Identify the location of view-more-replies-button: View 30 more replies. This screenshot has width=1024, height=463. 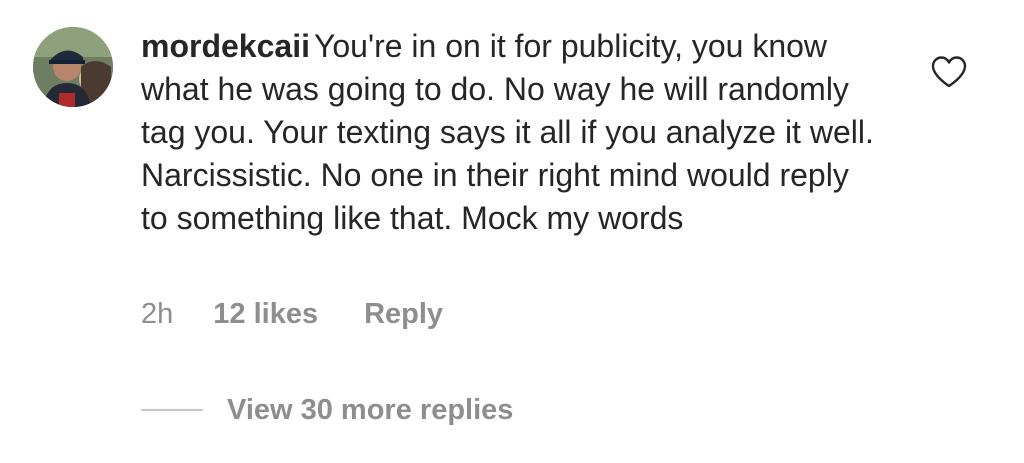
(327, 410).